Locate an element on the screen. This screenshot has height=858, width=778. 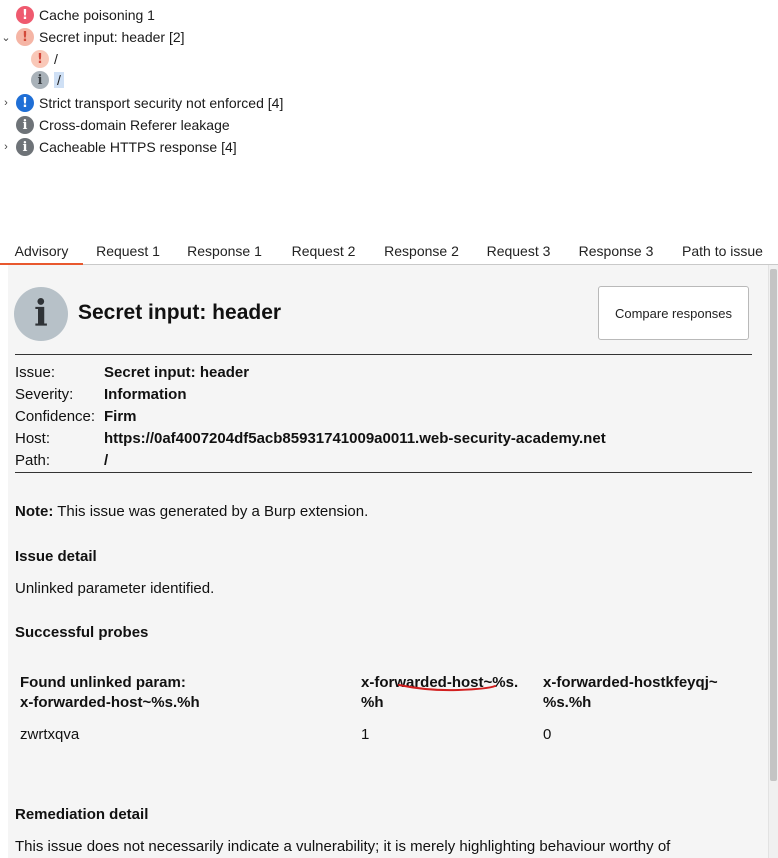
vertical-scrollbar is located at coordinates (773, 561).